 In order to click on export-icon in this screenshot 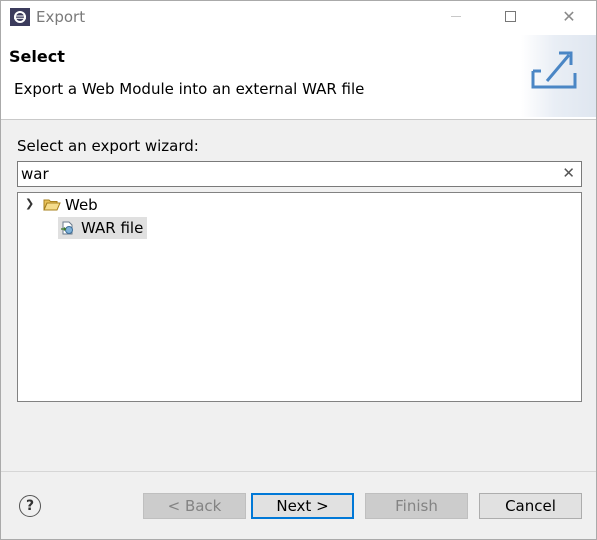, I will do `click(554, 70)`.